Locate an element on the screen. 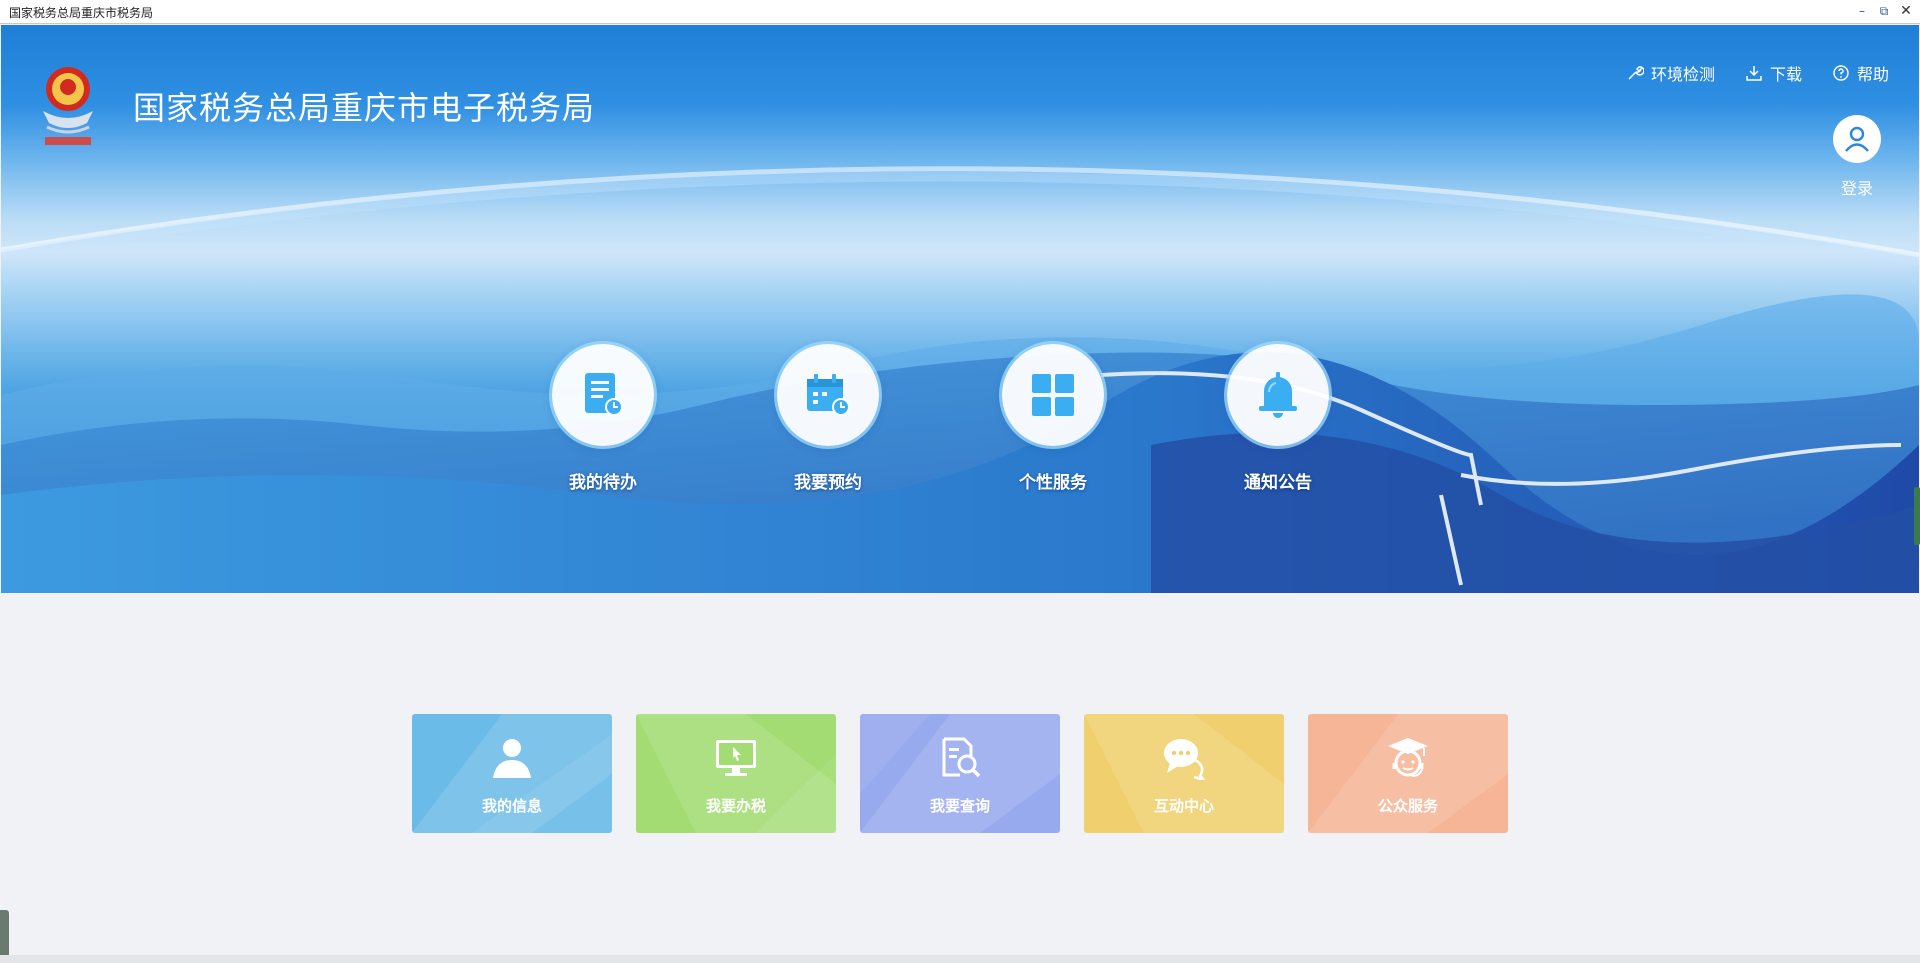  tile-label: 互动中心 is located at coordinates (1183, 806).